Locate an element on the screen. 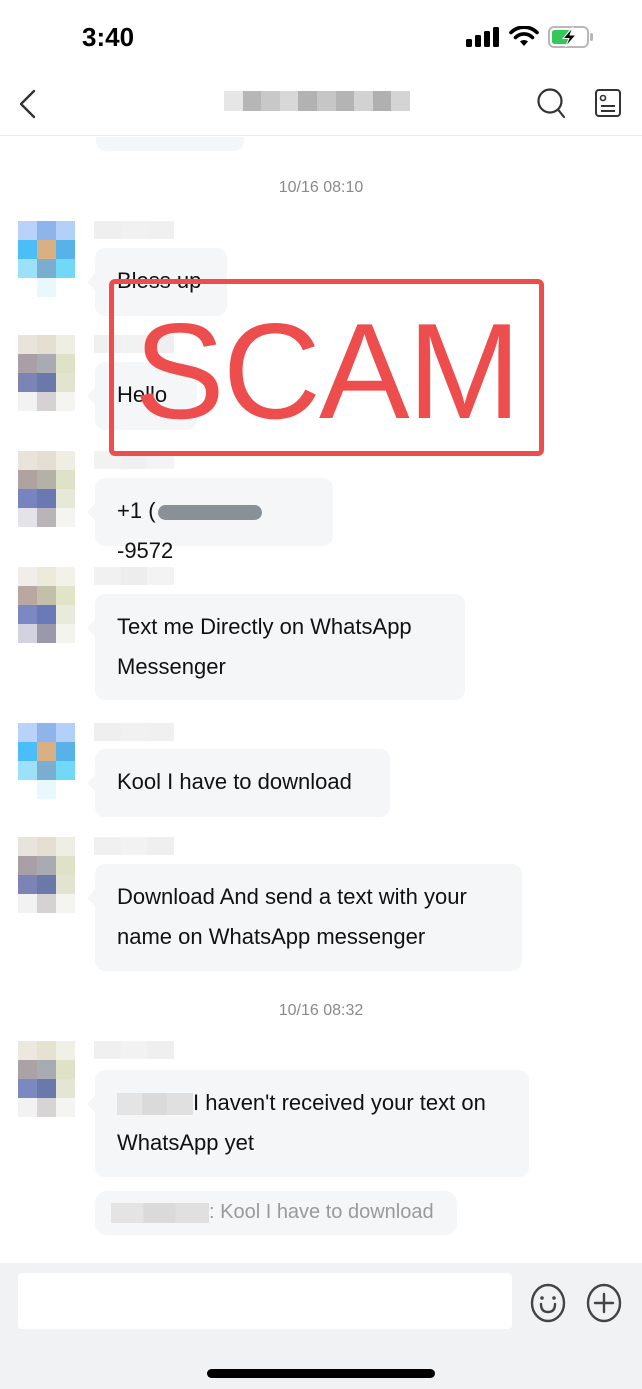 Image resolution: width=642 pixels, height=1389 pixels. quoted-reply: : Kool I have to download is located at coordinates (276, 1213).